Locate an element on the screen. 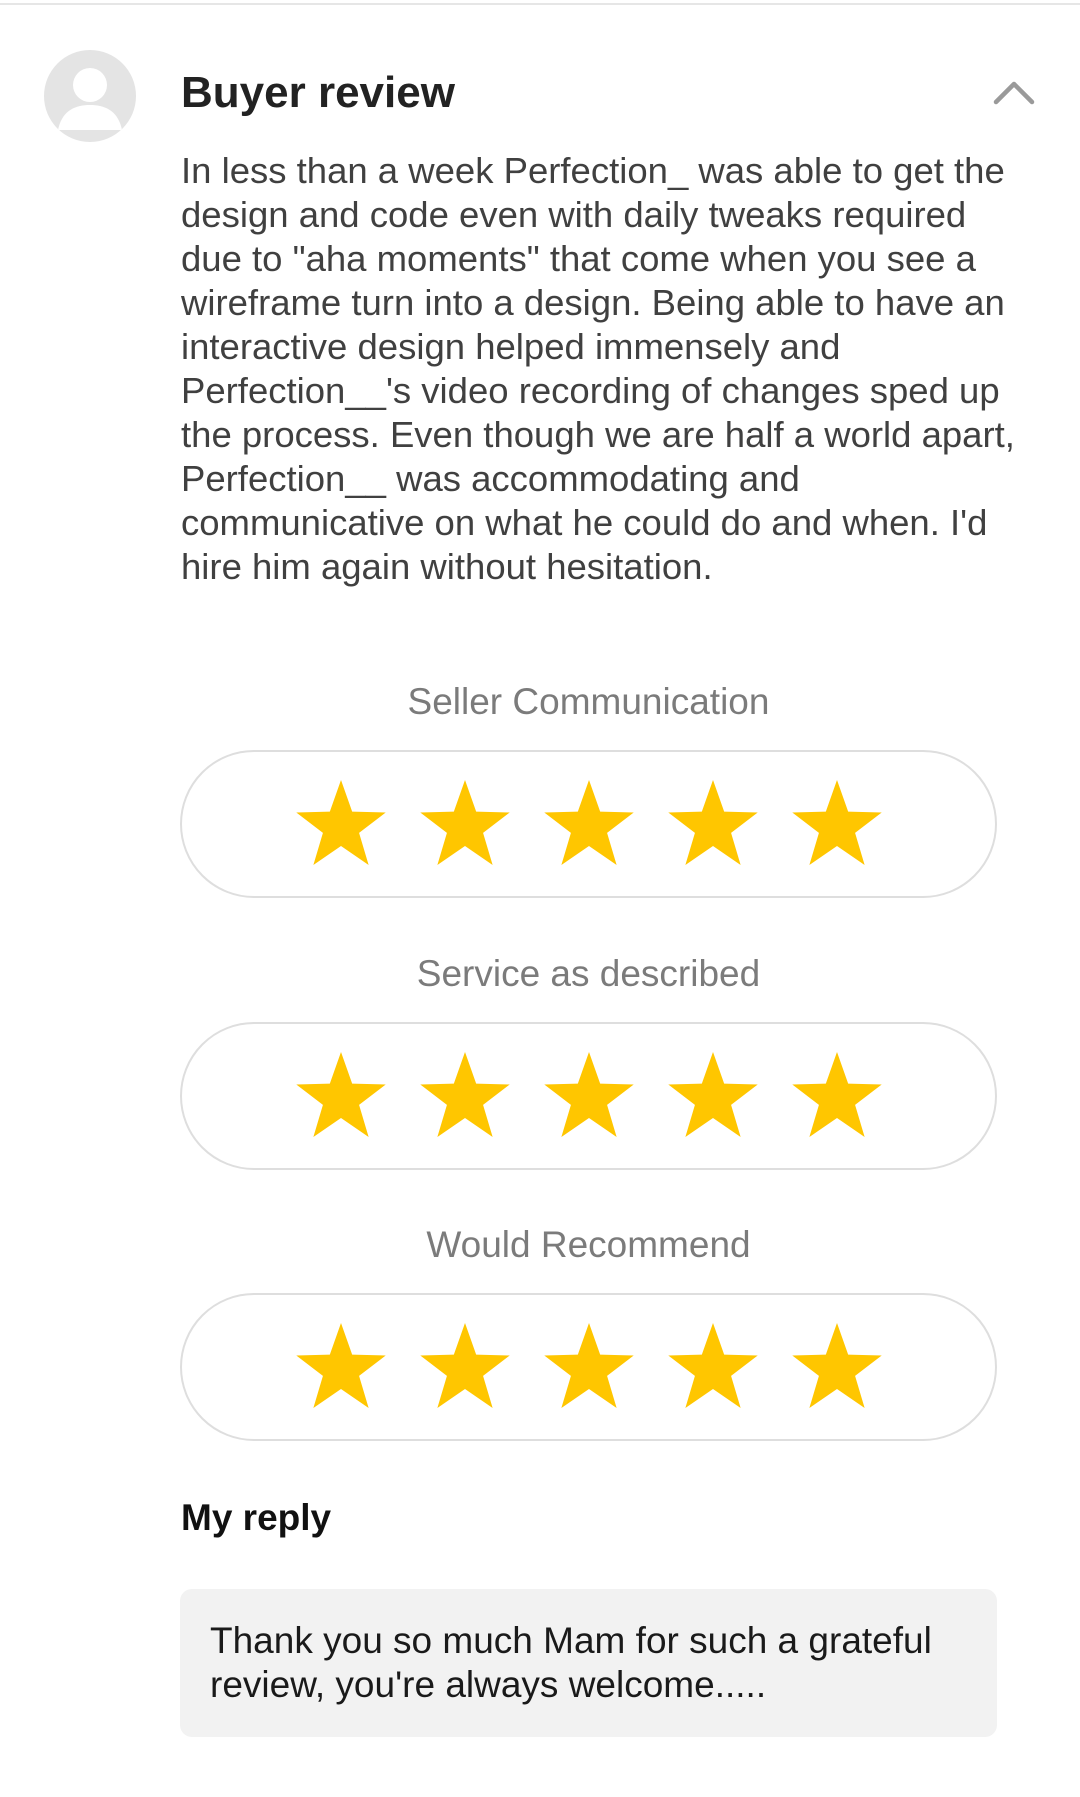 The image size is (1080, 1797). rating-label: Service as described is located at coordinates (588, 973).